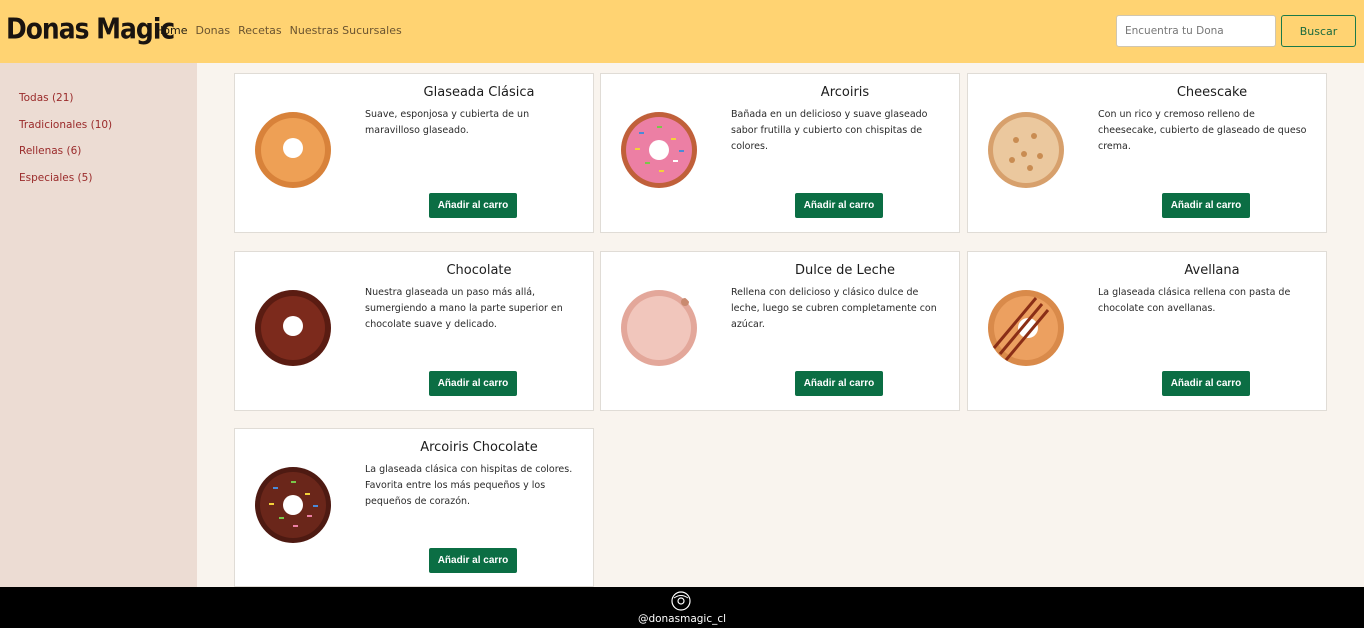  Describe the element at coordinates (212, 30) in the screenshot. I see `nav-donas-link: Donas` at that location.